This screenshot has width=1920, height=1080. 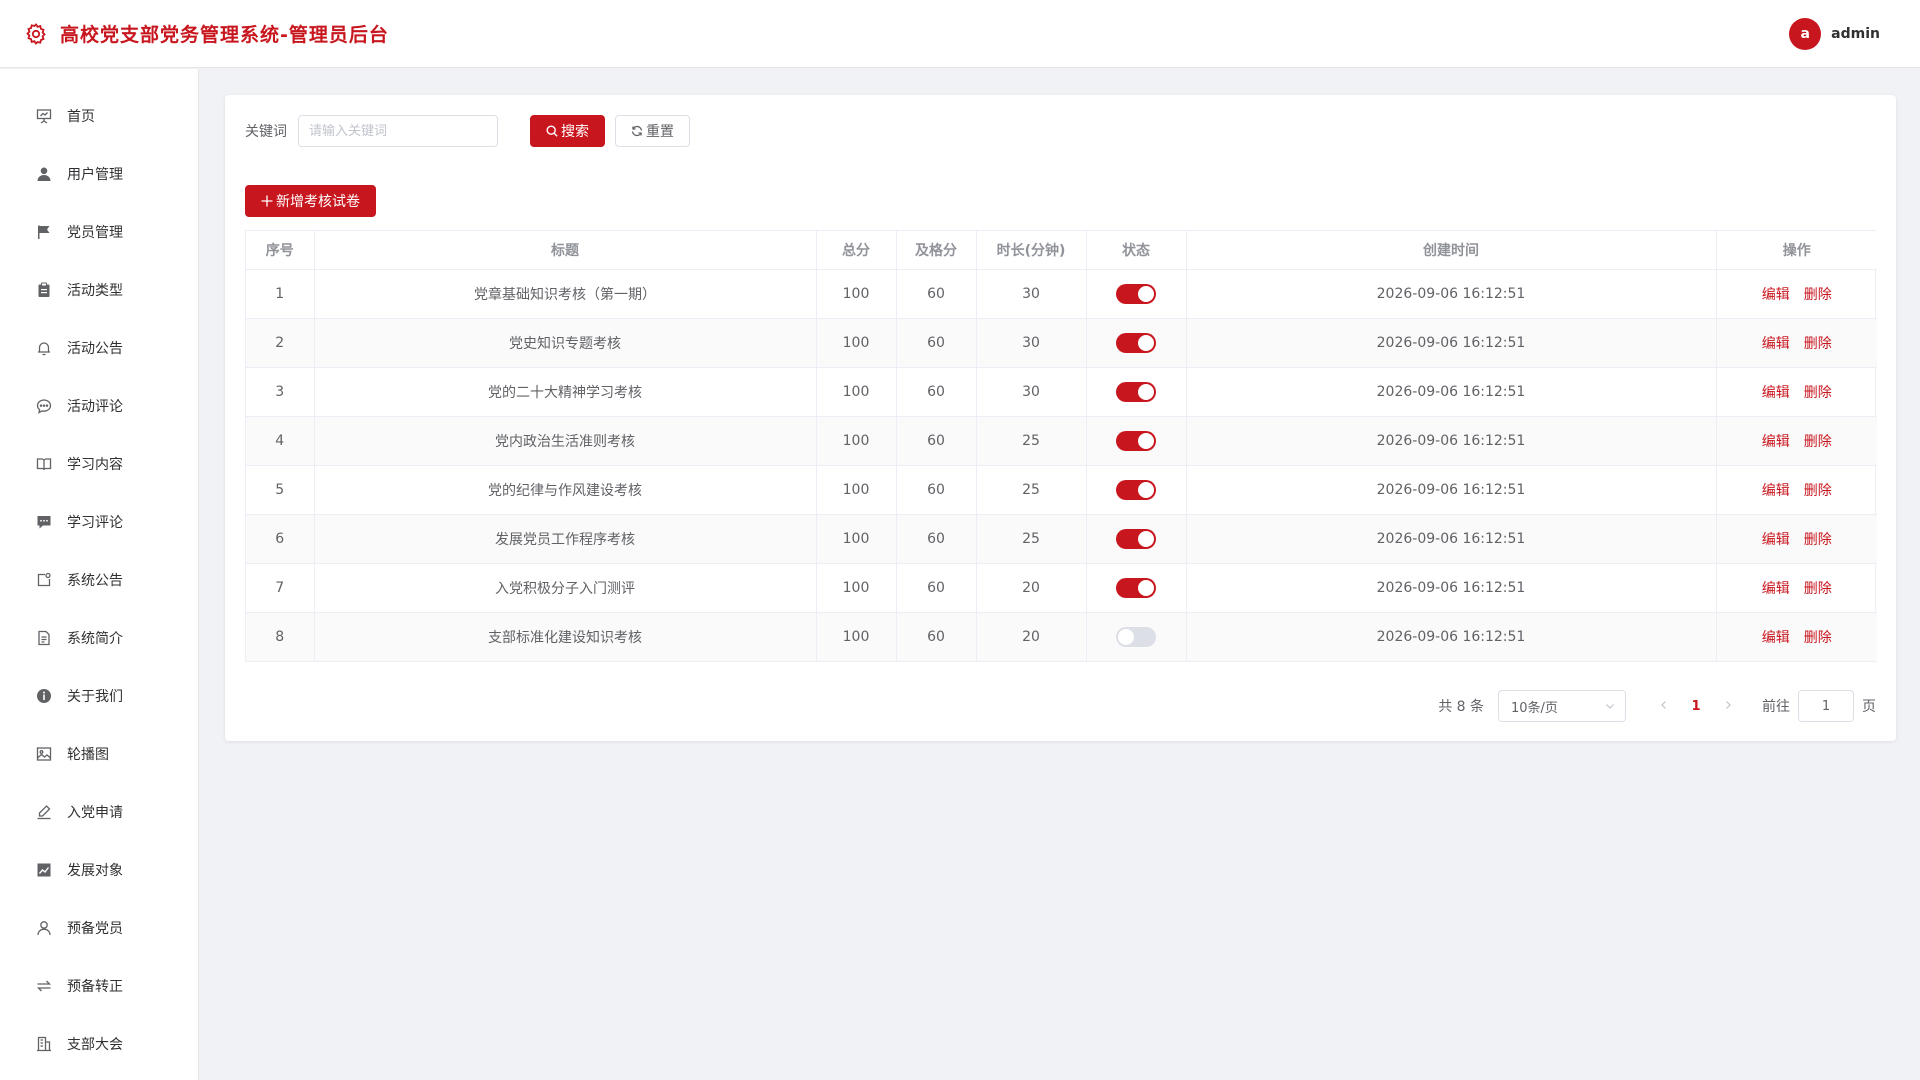 What do you see at coordinates (280, 490) in the screenshot?
I see `cell-index: 5` at bounding box center [280, 490].